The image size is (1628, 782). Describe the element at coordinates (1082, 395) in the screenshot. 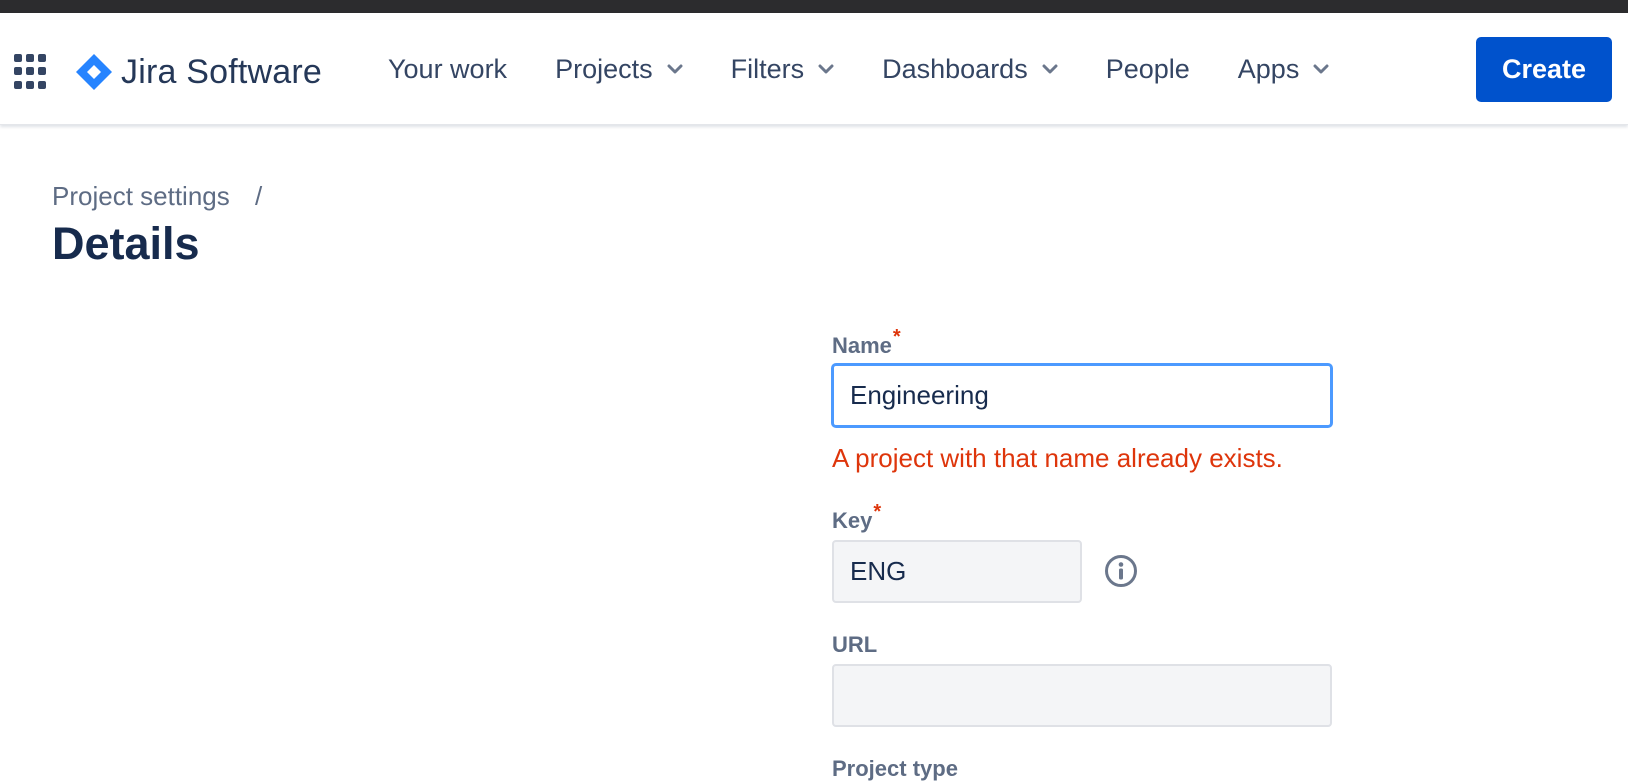

I see `name-input` at that location.